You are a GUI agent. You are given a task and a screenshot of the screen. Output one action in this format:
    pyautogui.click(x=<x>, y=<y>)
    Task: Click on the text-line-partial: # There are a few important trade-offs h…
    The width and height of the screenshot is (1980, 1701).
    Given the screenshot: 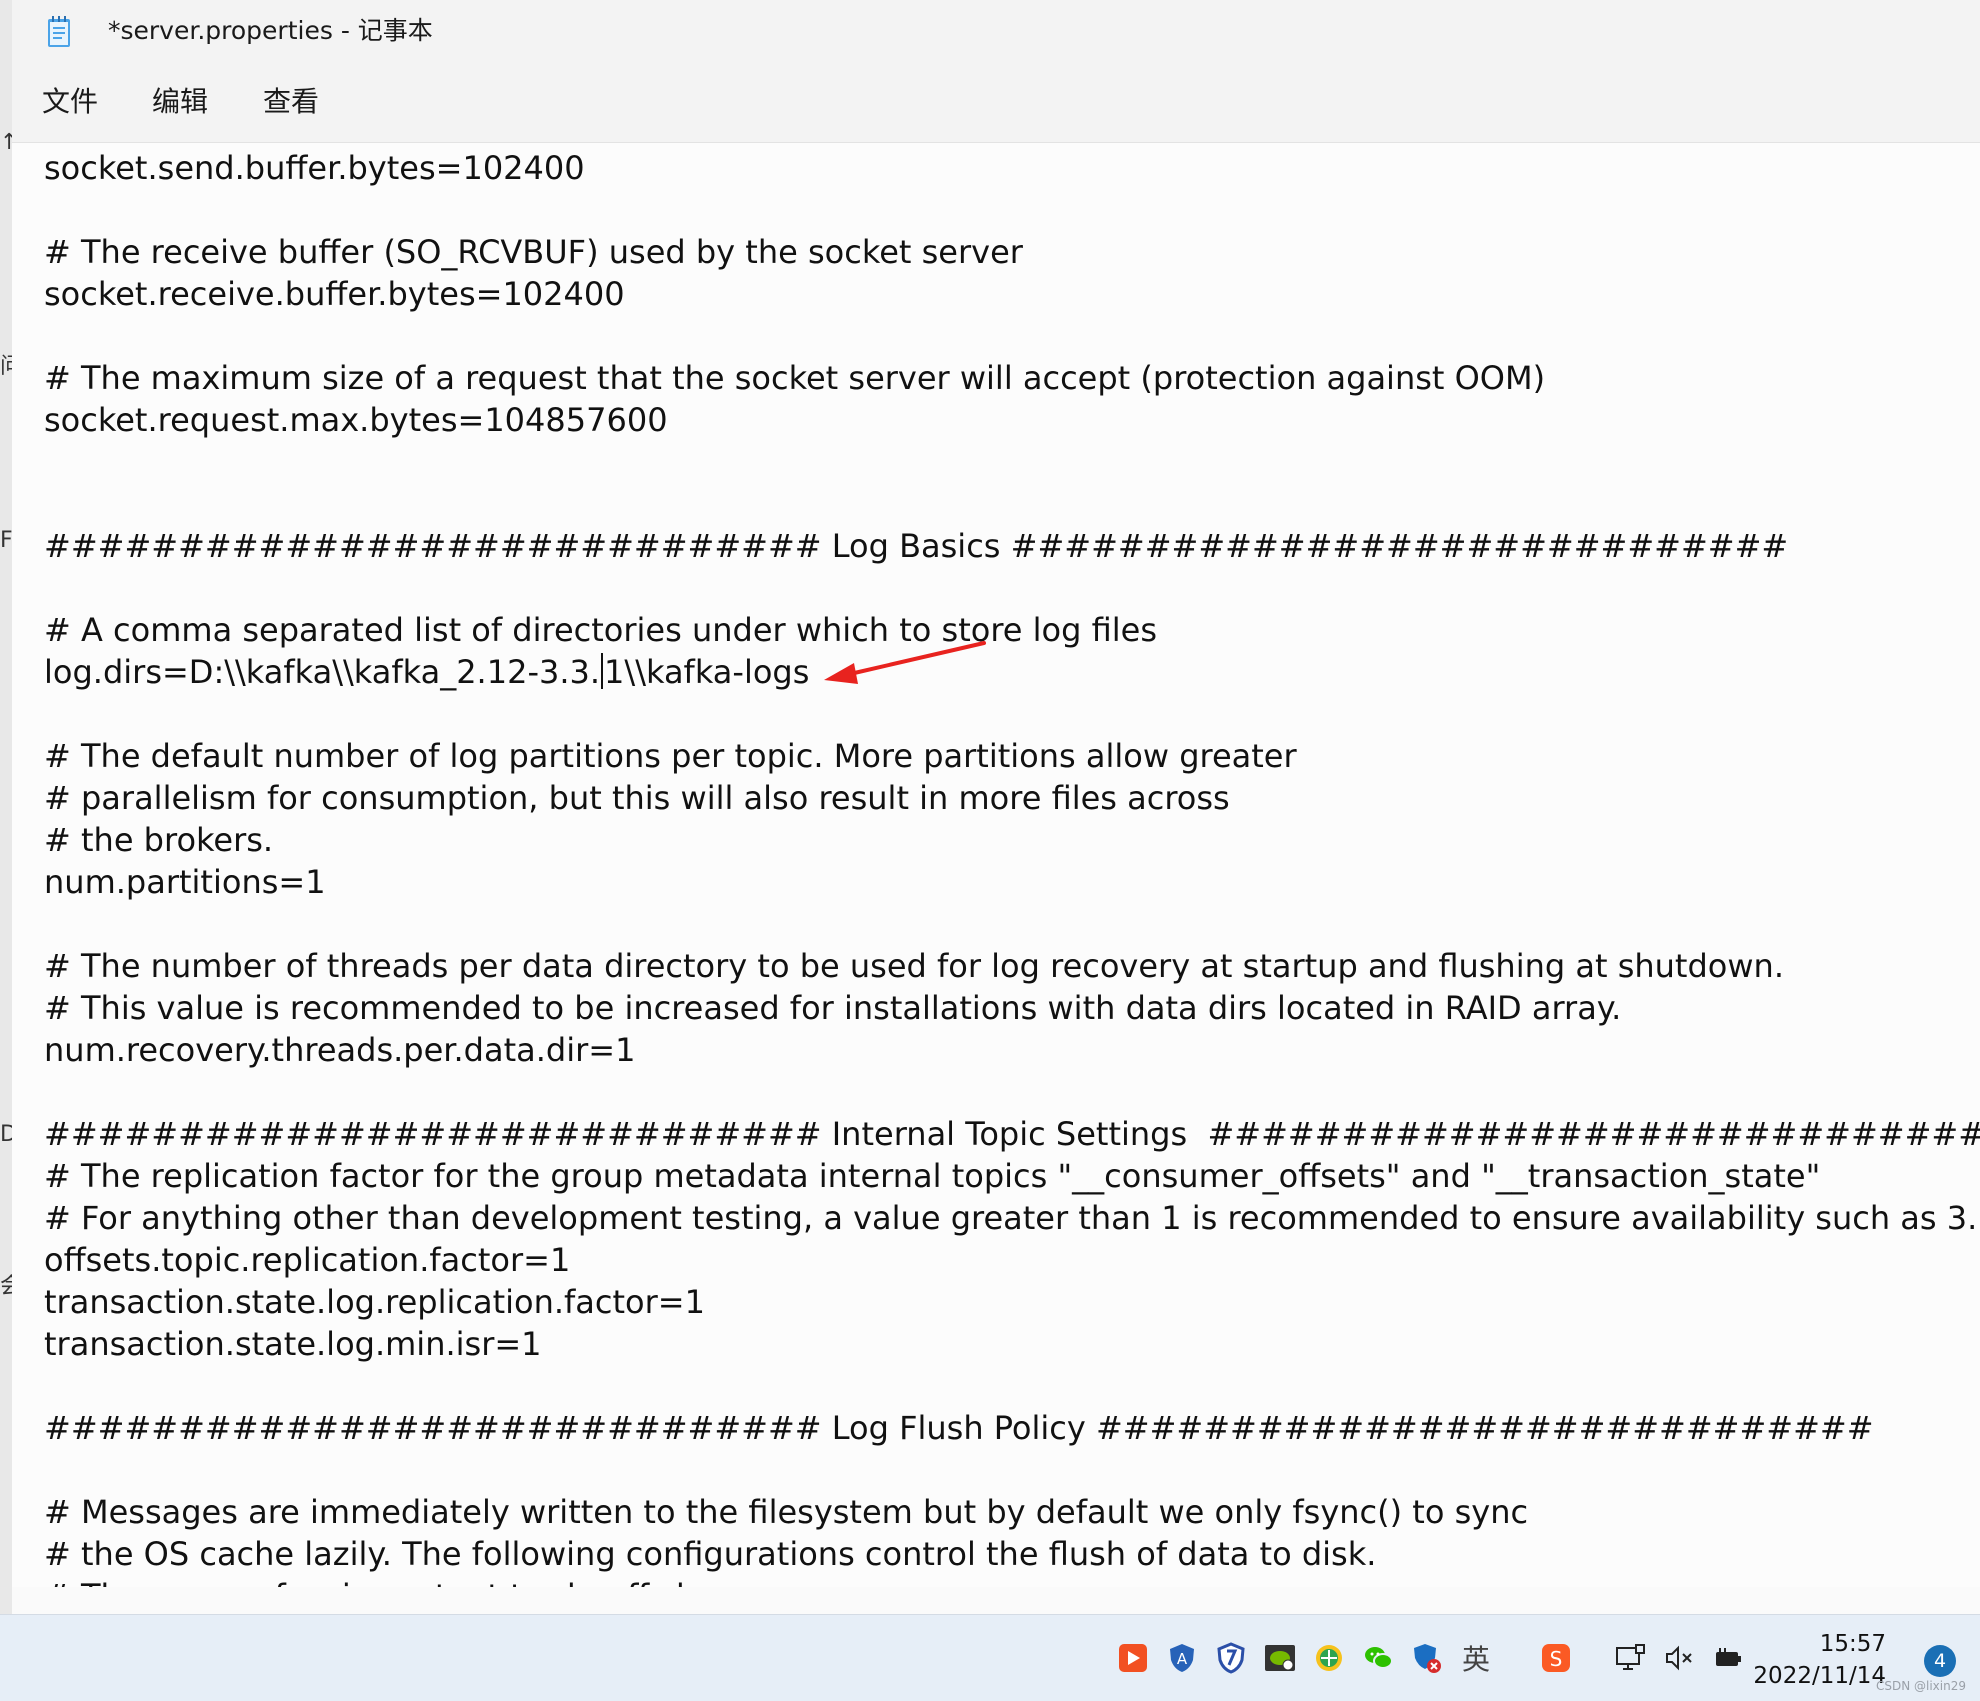 What is the action you would take?
    pyautogui.click(x=401, y=1581)
    